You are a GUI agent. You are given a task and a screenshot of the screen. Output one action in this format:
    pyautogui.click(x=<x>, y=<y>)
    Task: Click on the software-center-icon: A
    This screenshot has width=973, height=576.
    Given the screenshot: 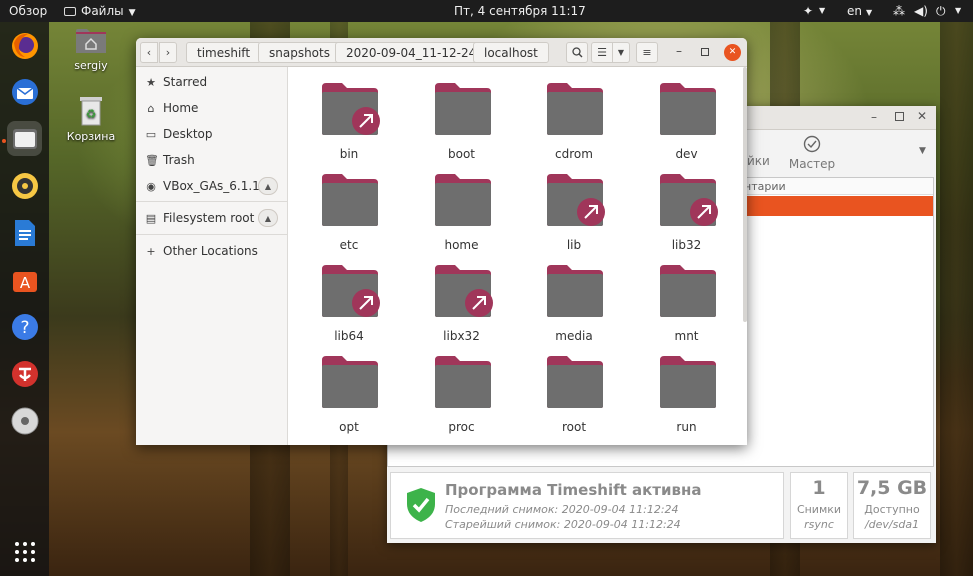 What is the action you would take?
    pyautogui.click(x=24, y=279)
    